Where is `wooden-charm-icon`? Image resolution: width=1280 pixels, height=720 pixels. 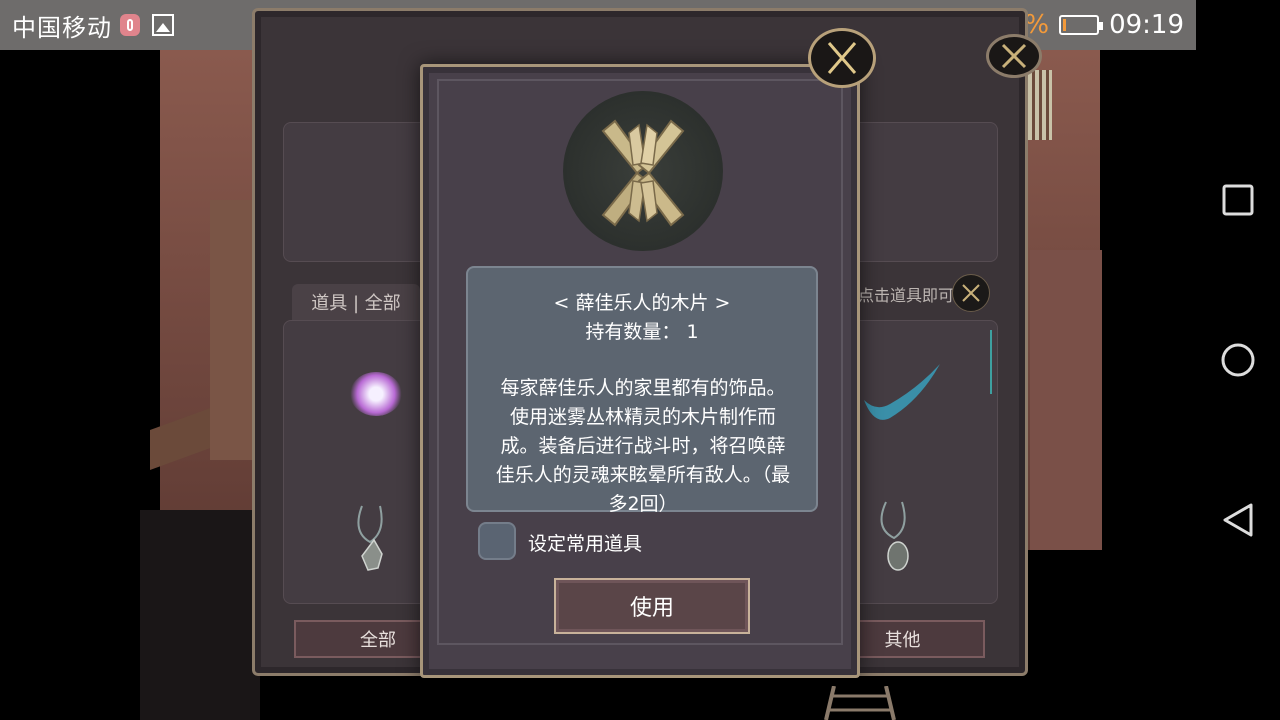
wooden-charm-icon is located at coordinates (643, 173).